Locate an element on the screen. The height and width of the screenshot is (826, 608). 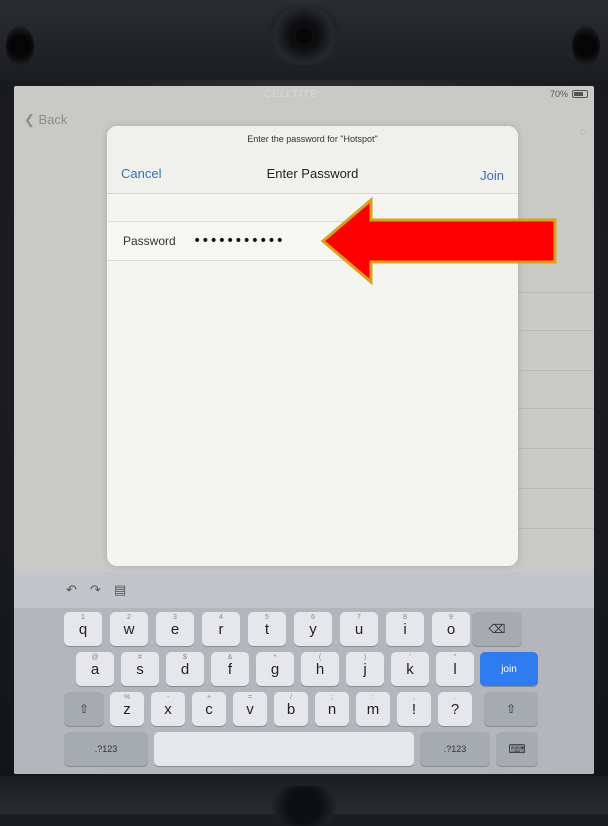
key-s: # s is located at coordinates (140, 669).